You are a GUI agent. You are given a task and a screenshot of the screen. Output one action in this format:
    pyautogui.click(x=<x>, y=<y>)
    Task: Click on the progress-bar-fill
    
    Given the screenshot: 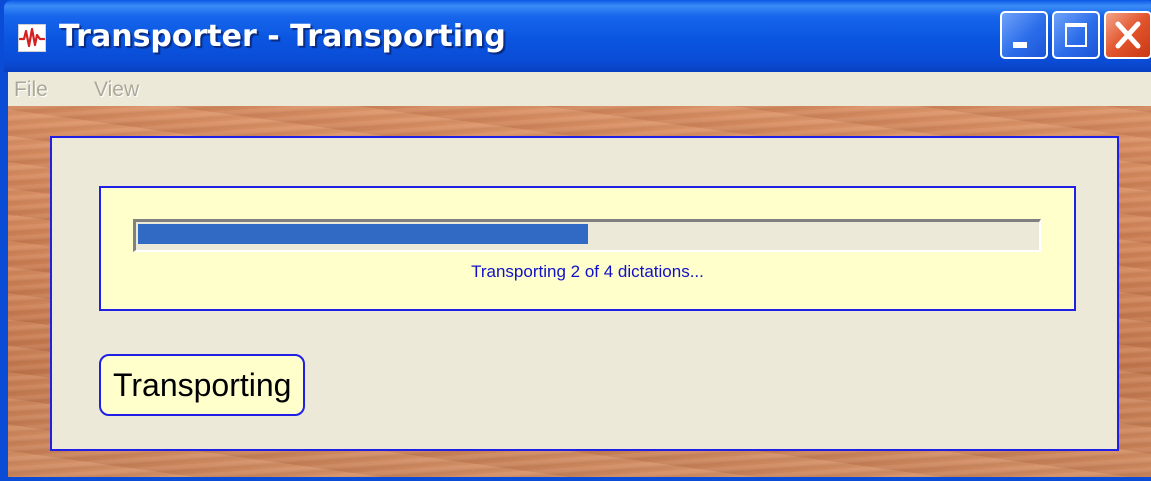 What is the action you would take?
    pyautogui.click(x=363, y=234)
    